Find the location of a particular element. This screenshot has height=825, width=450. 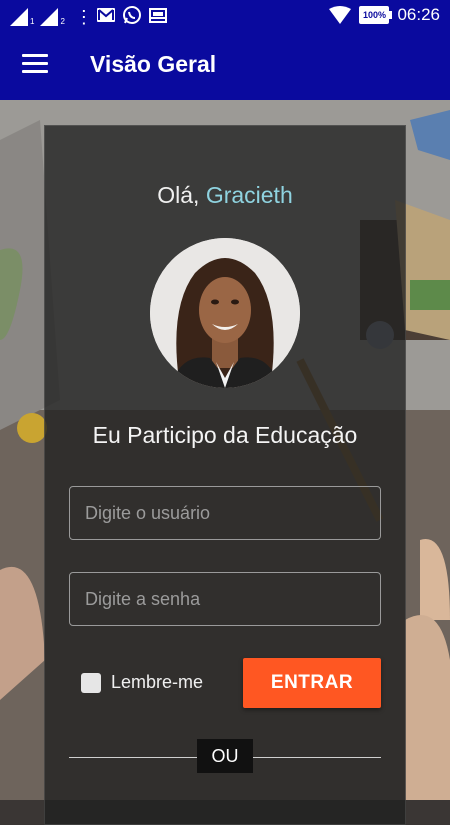

battery-icon: 100% is located at coordinates (376, 15).